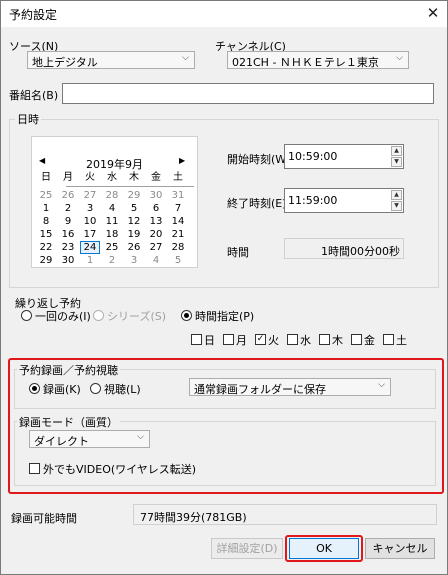 The height and width of the screenshot is (575, 448). Describe the element at coordinates (182, 160) in the screenshot. I see `next-month-icon: ▶` at that location.